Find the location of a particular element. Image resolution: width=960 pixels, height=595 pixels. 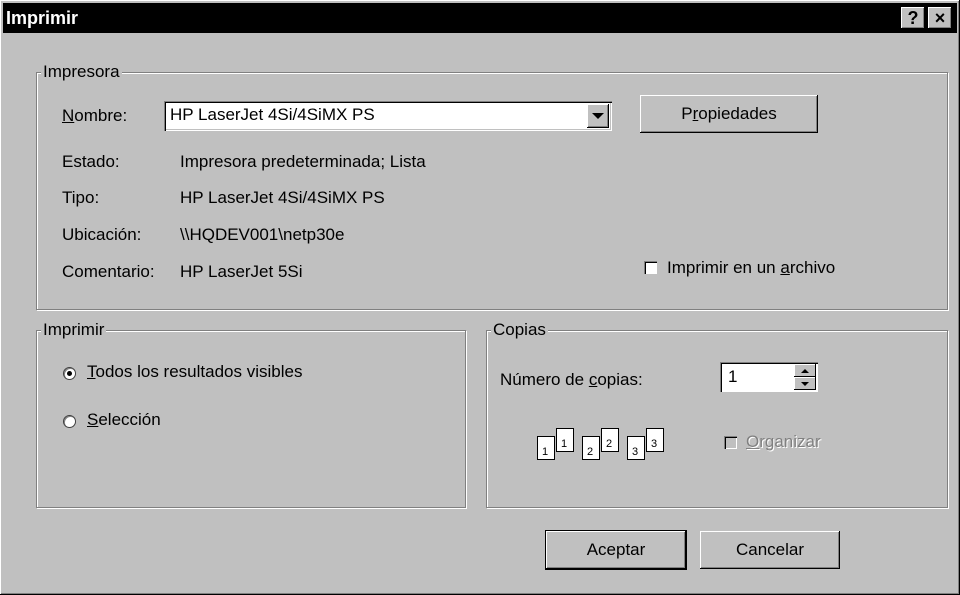

all-results-radio is located at coordinates (69, 373).